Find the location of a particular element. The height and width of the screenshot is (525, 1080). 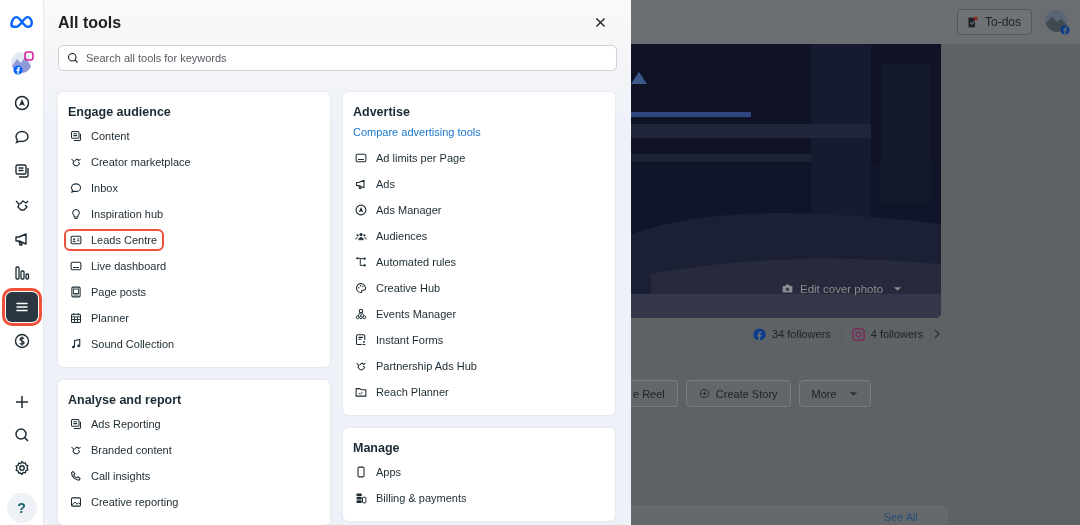

tool-item: Reach Planner is located at coordinates (402, 392).